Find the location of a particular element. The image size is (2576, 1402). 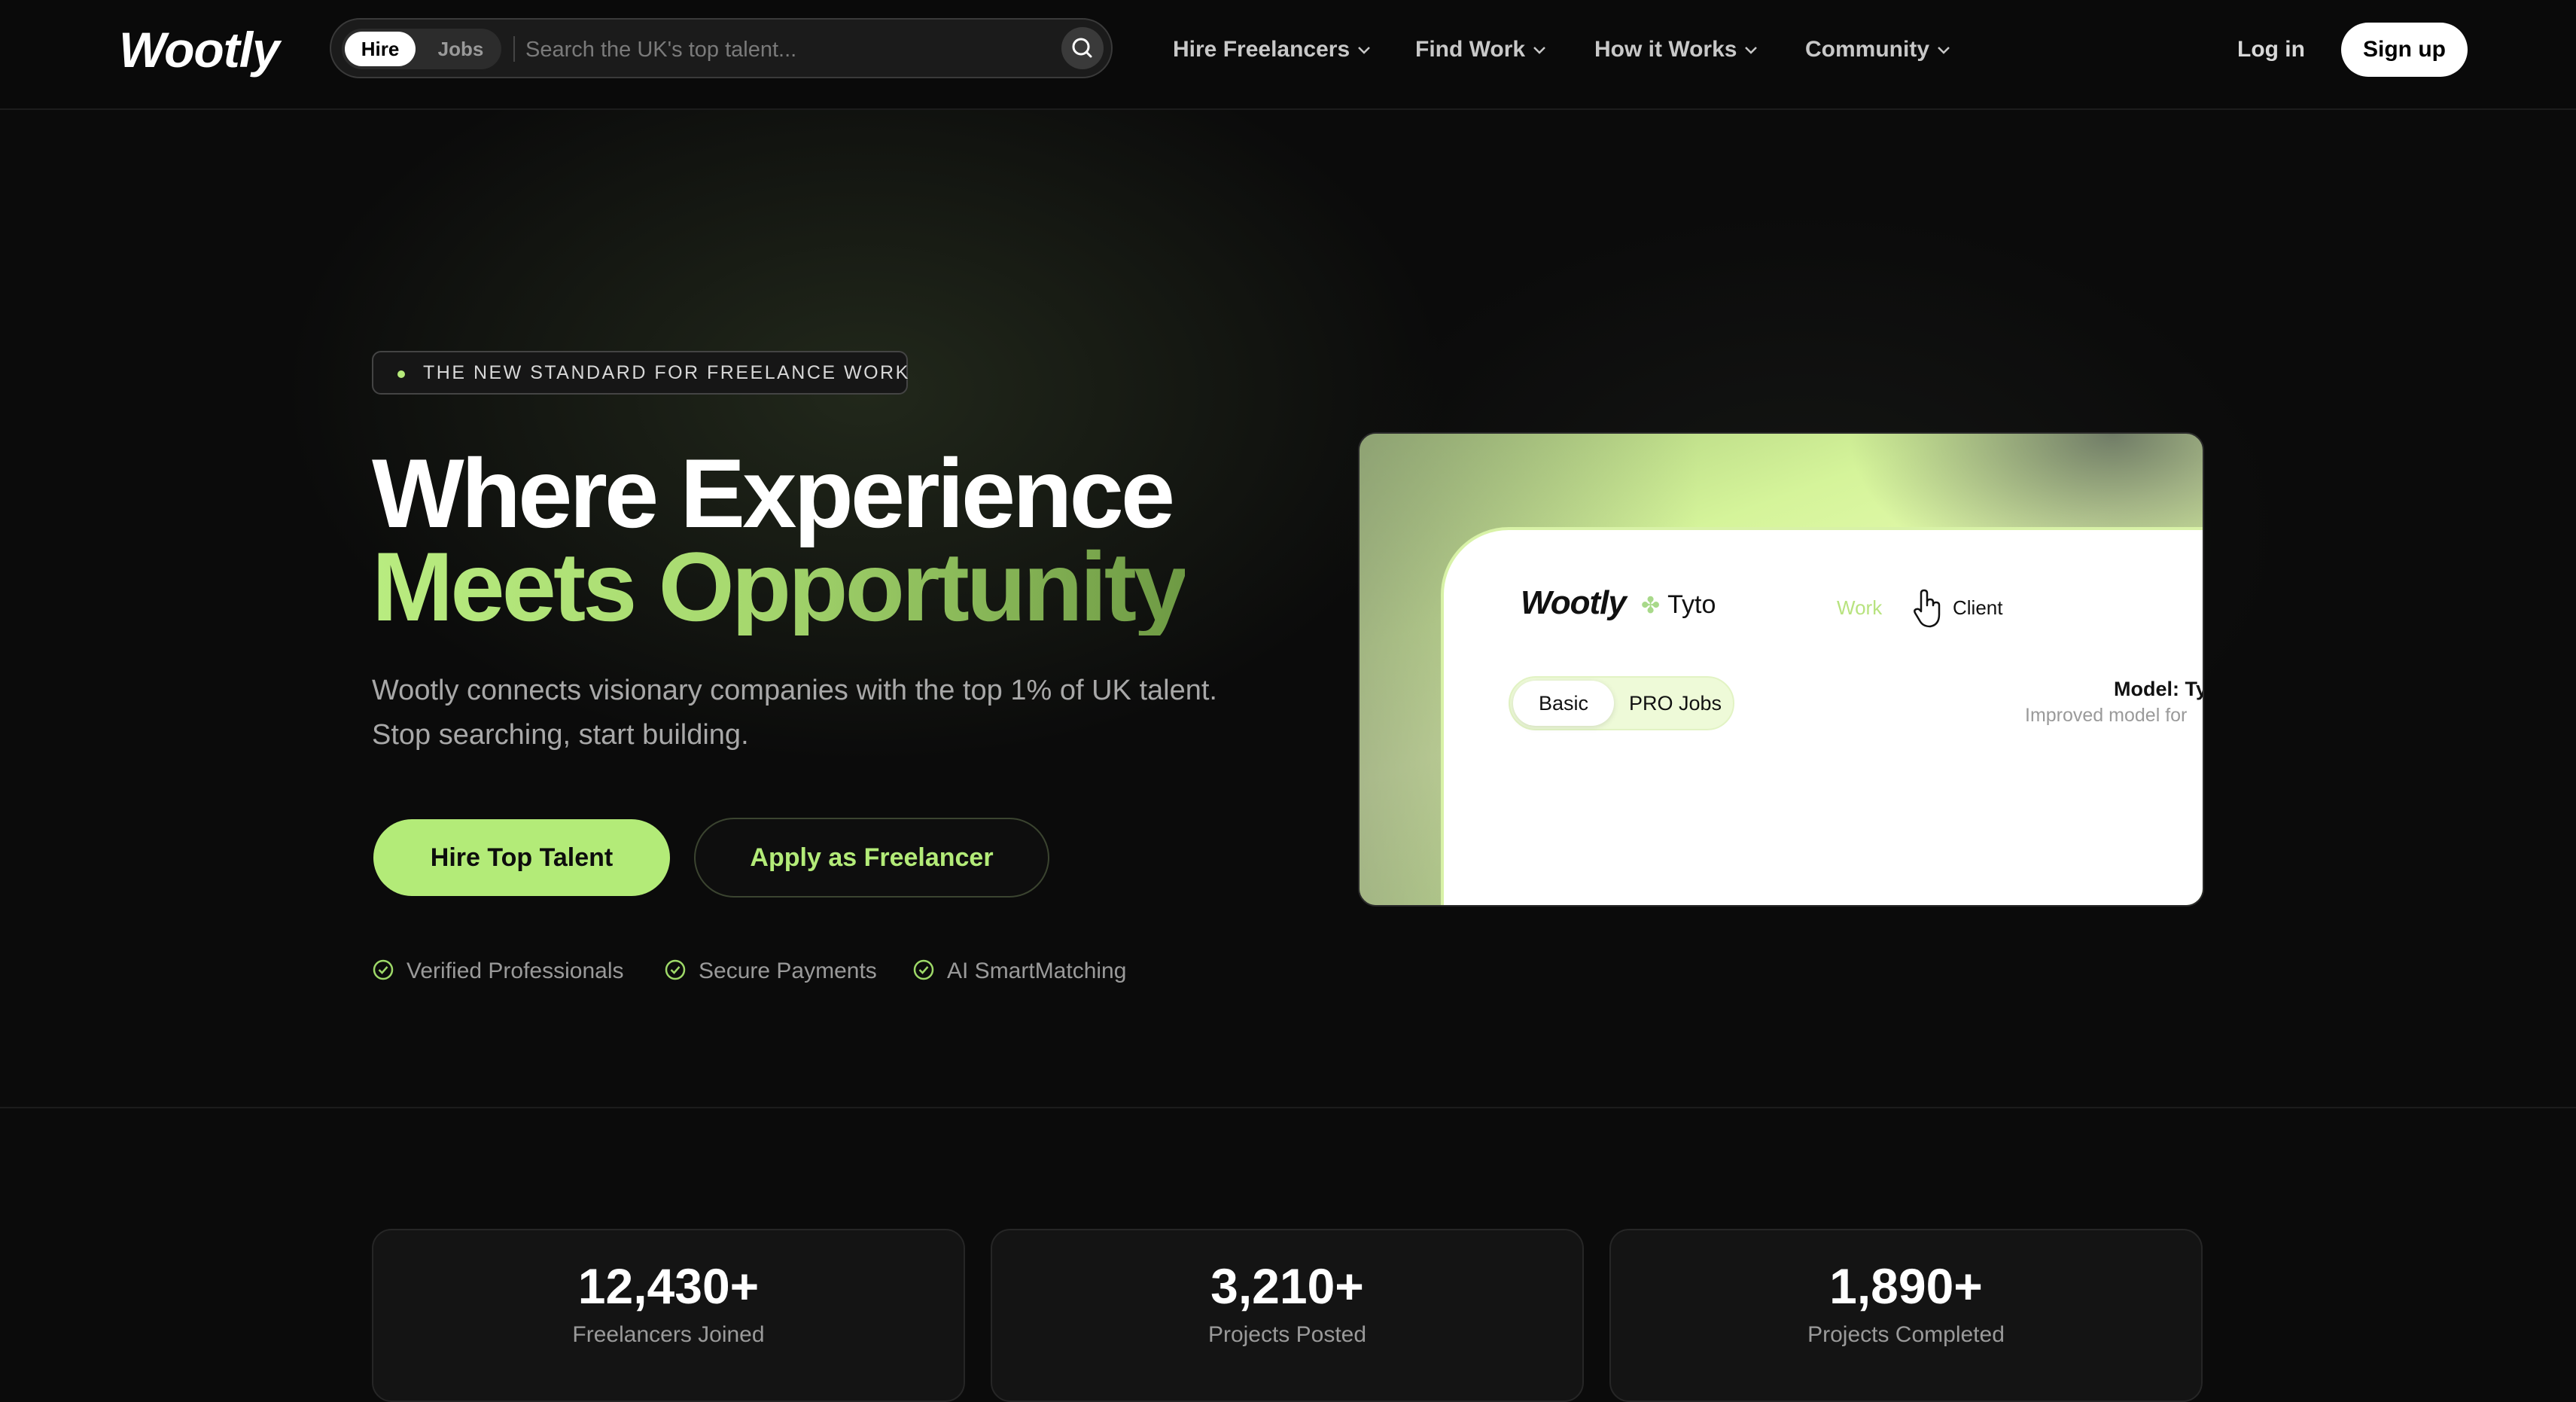

badge-text: THE NEW STANDARD FOR FREELANCE WORK is located at coordinates (666, 372).